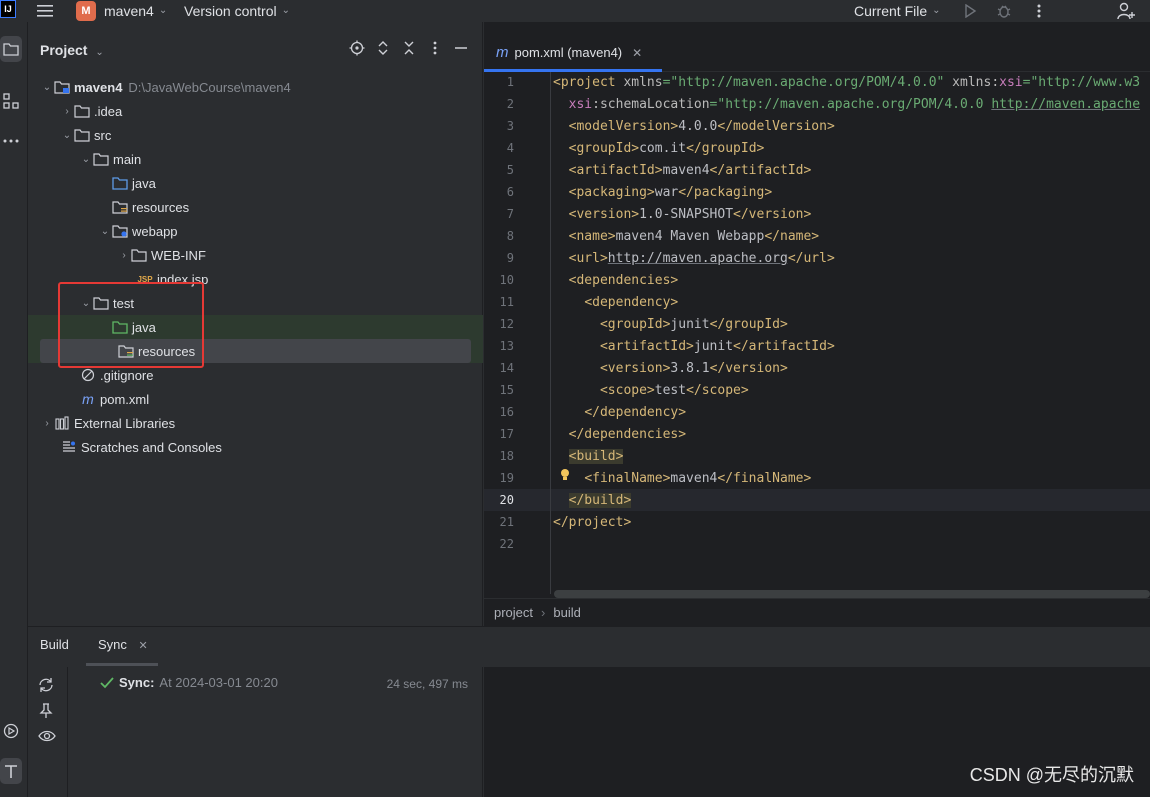  Describe the element at coordinates (255, 447) in the screenshot. I see `tree-item-scratches: Scratches and Consoles` at that location.